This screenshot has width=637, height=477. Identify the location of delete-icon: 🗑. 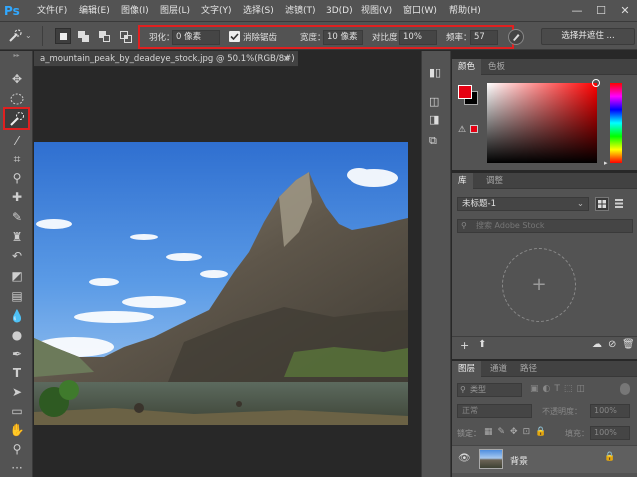
(628, 344).